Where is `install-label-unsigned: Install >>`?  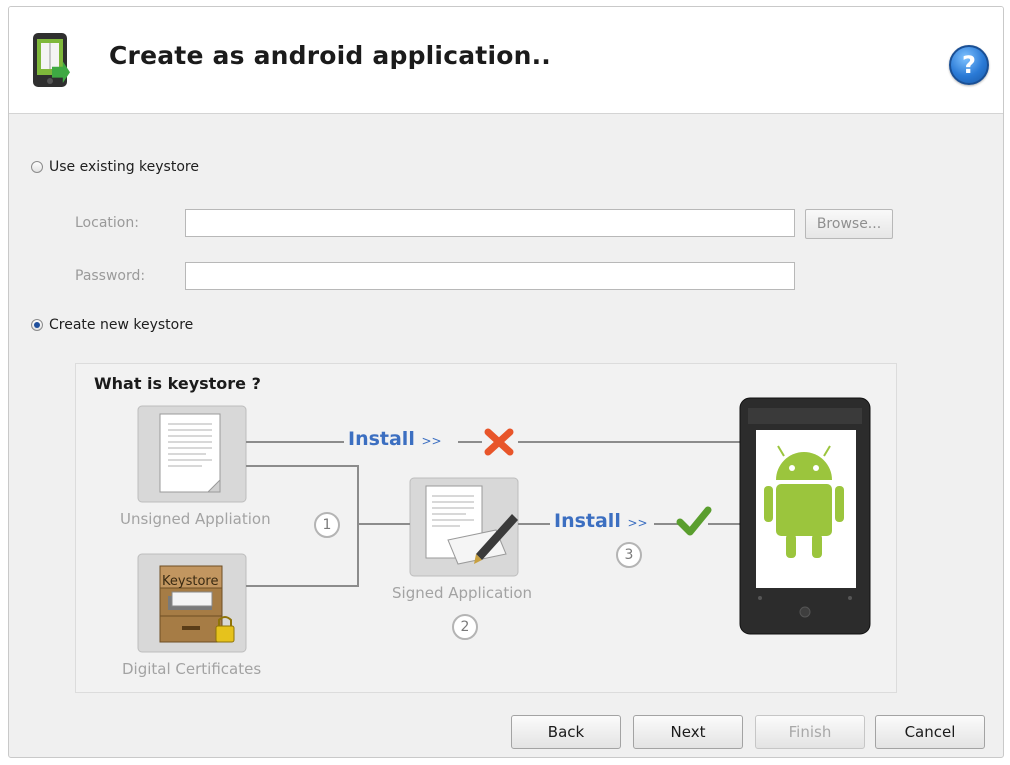 install-label-unsigned: Install >> is located at coordinates (395, 439).